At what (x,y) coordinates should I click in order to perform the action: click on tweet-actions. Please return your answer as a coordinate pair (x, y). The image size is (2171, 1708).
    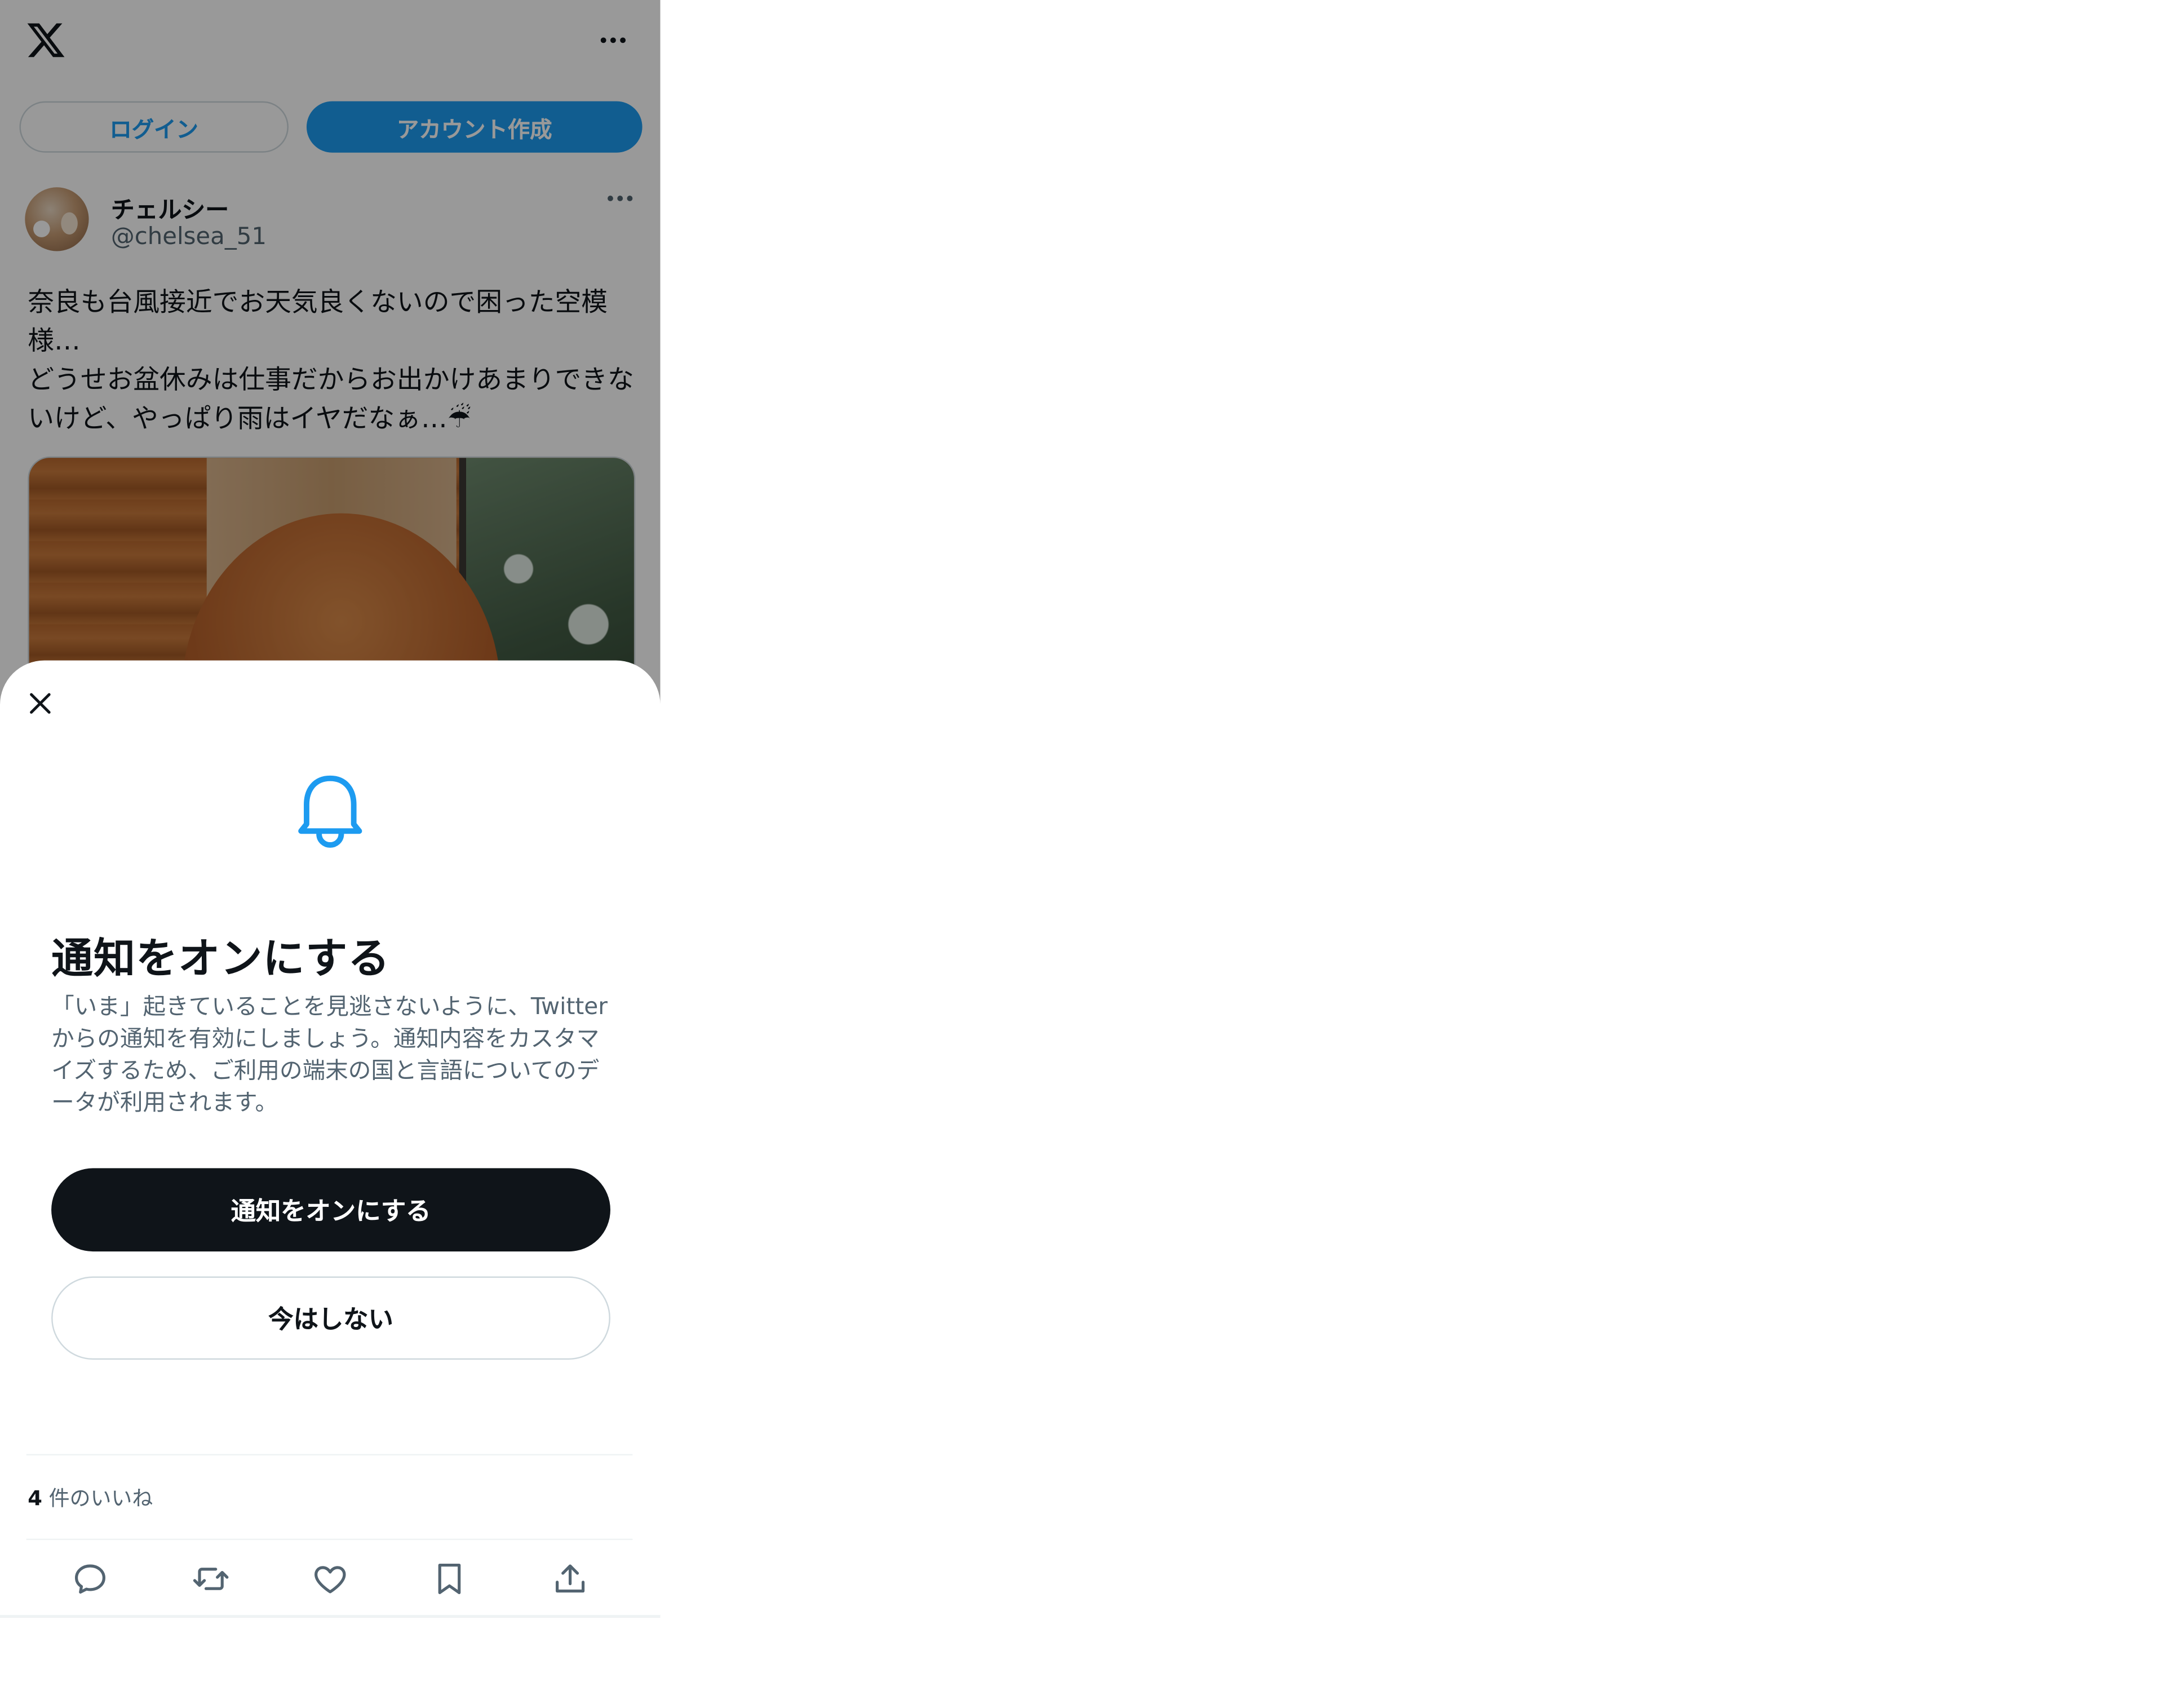
    Looking at the image, I should click on (330, 1579).